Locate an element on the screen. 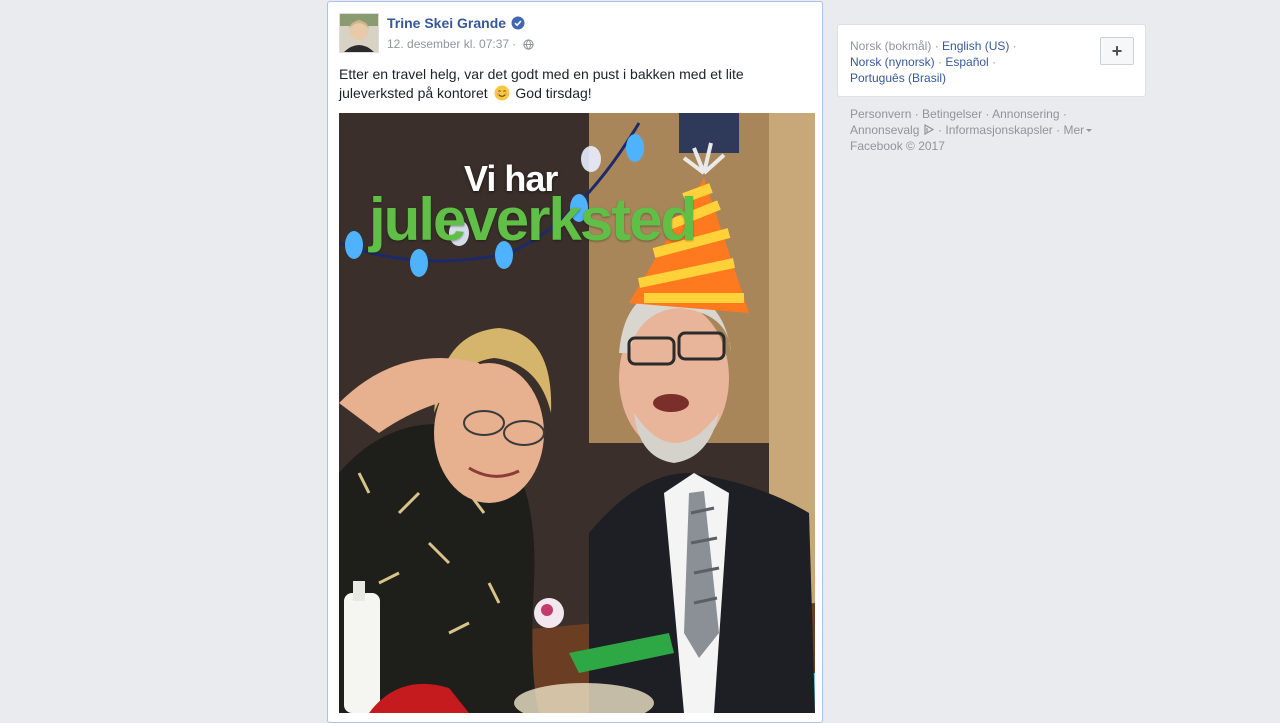 This screenshot has width=1280, height=723. verified-badge-icon is located at coordinates (518, 23).